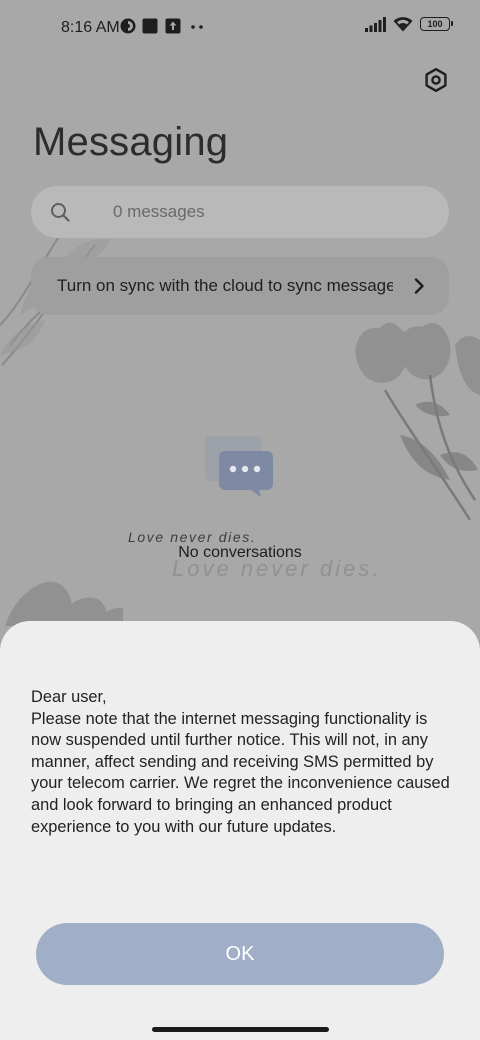 This screenshot has height=1040, width=480. Describe the element at coordinates (128, 26) in the screenshot. I see `app-notification-icon` at that location.